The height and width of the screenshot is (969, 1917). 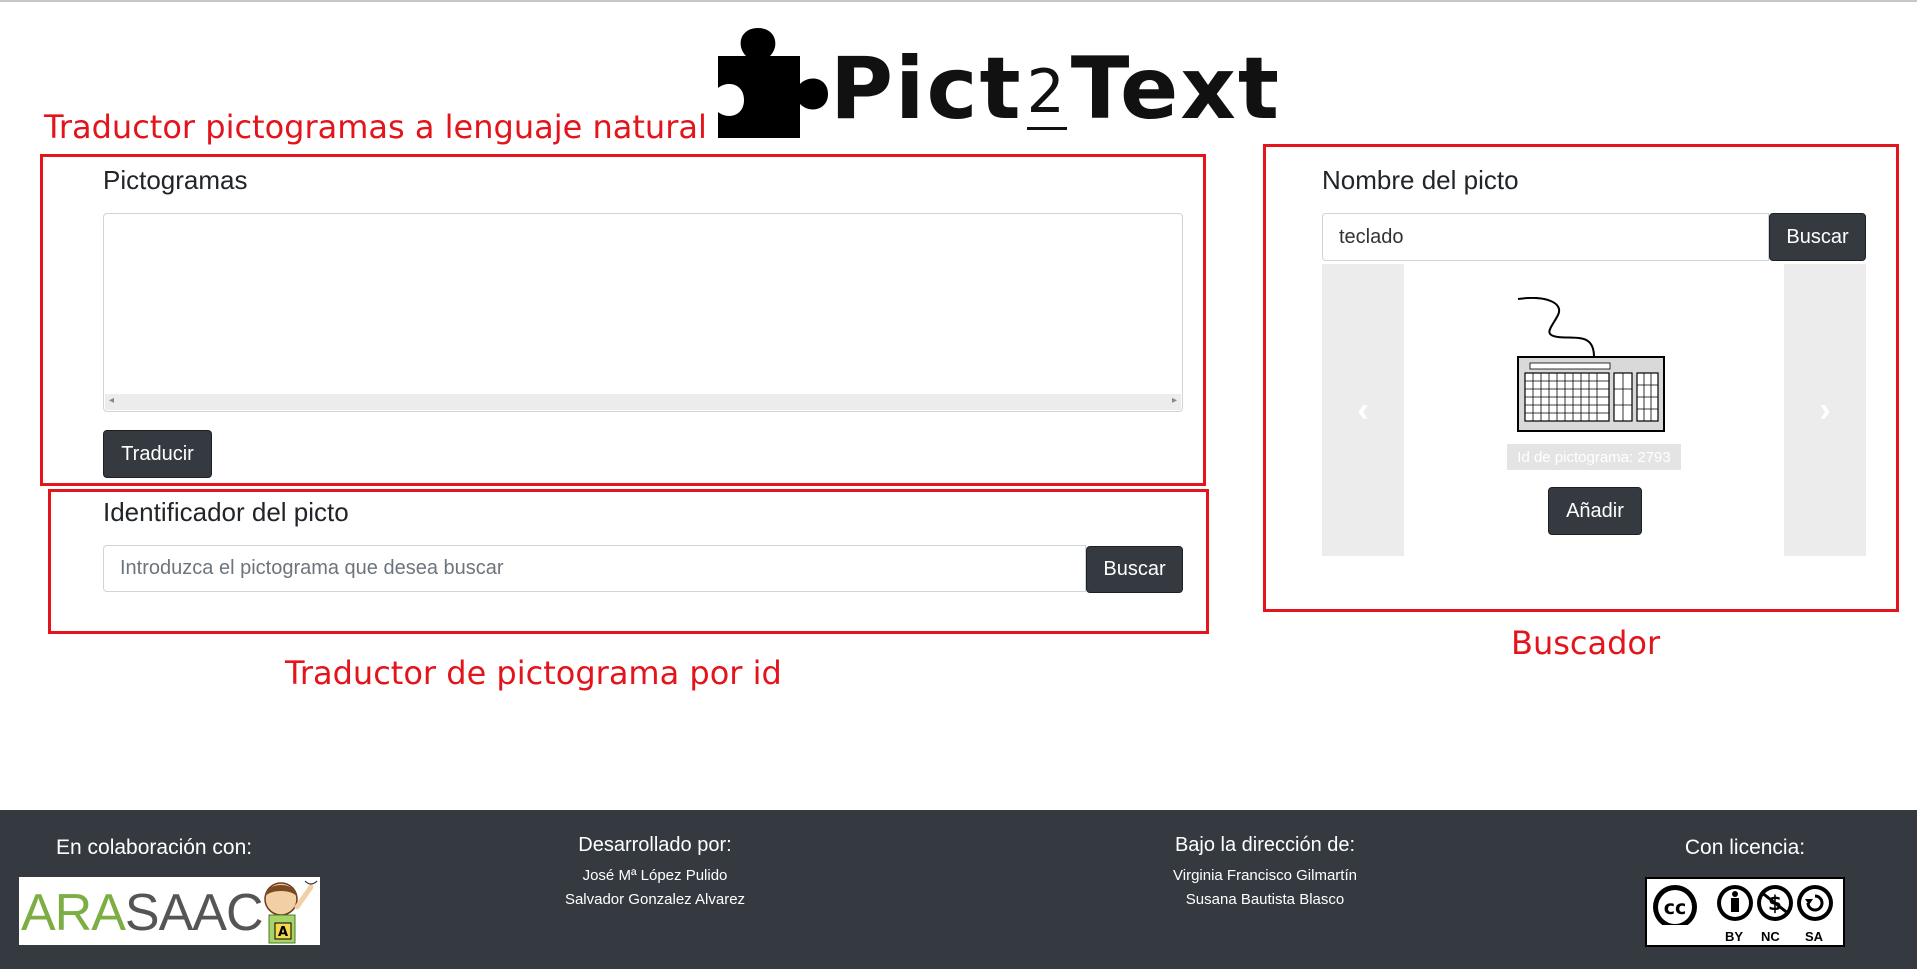 I want to click on top-border, so click(x=958, y=1).